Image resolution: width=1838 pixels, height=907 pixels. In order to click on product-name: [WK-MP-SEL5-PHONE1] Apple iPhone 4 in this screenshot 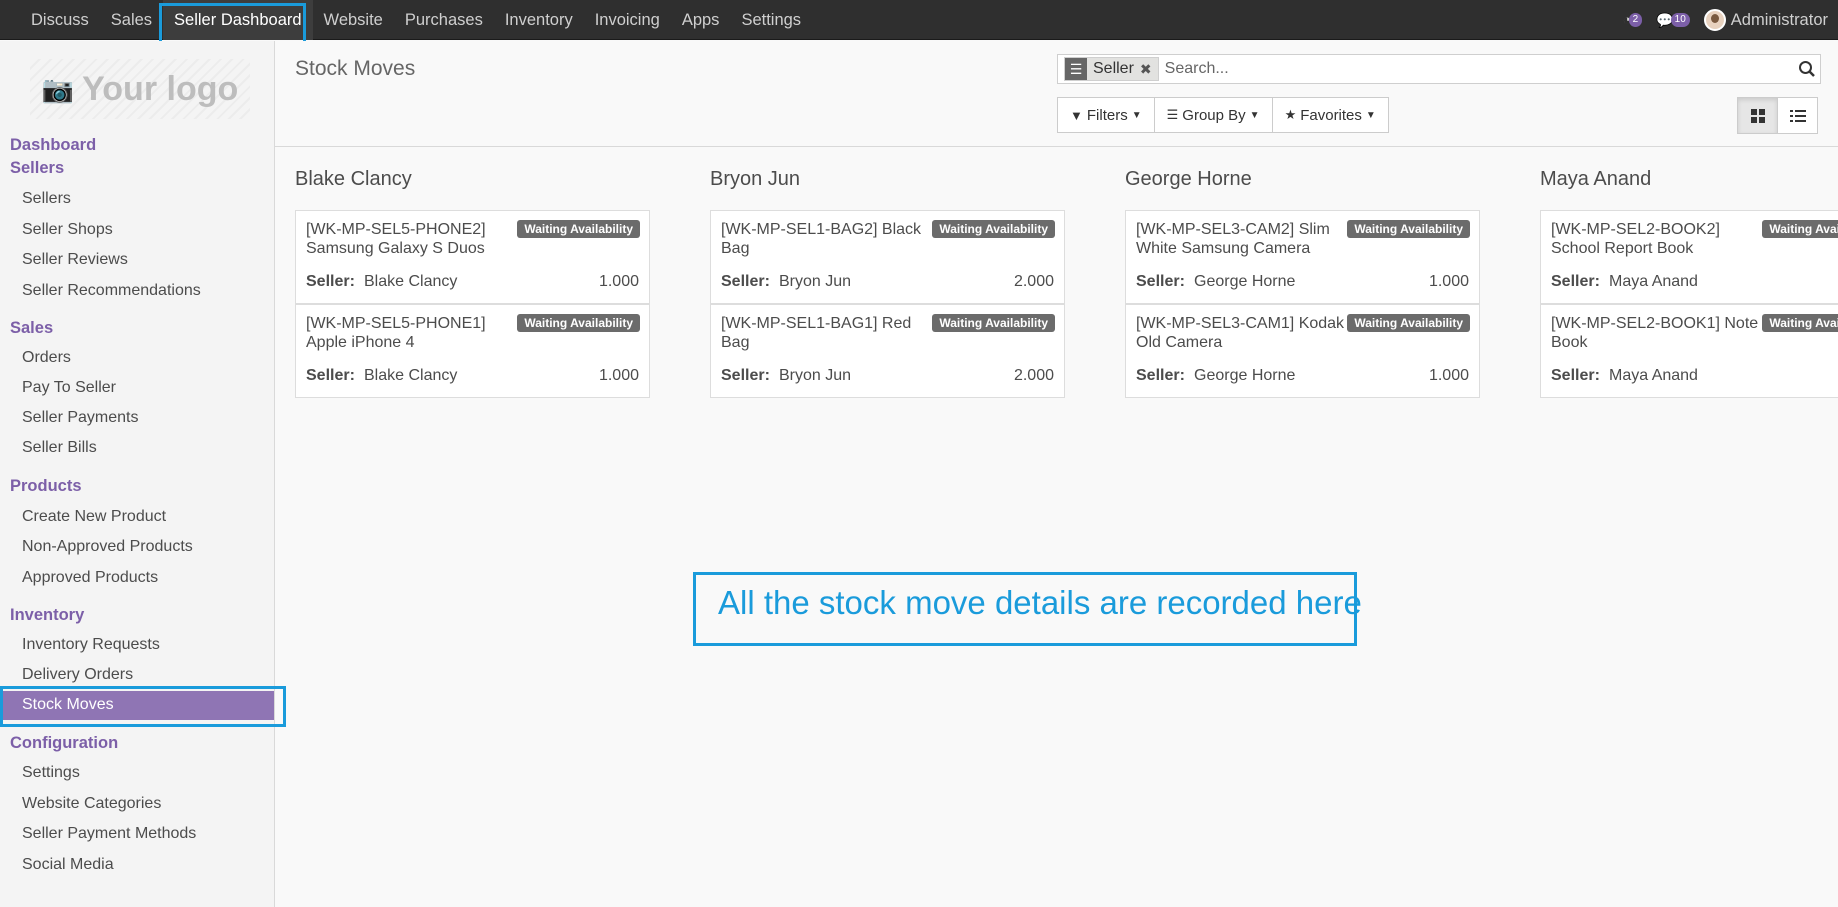, I will do `click(396, 333)`.